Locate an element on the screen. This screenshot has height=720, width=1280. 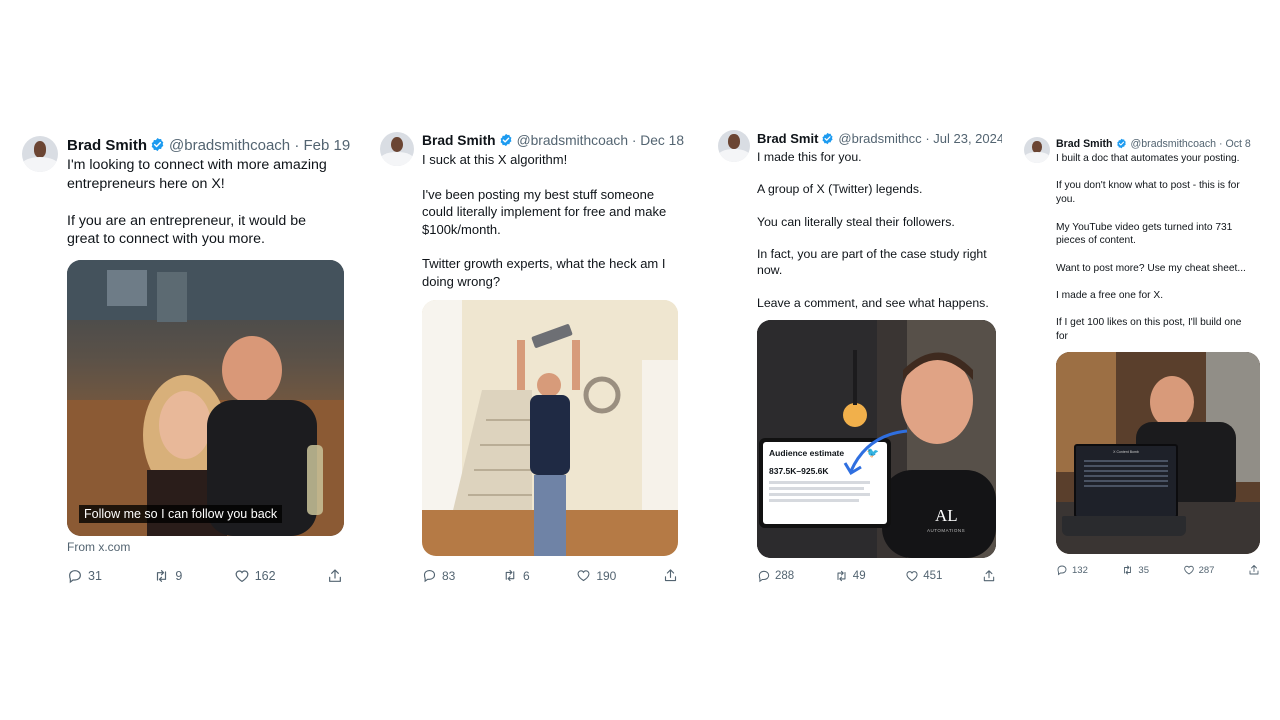
tweet-line: entrepreneurs here on X! is located at coordinates (146, 183).